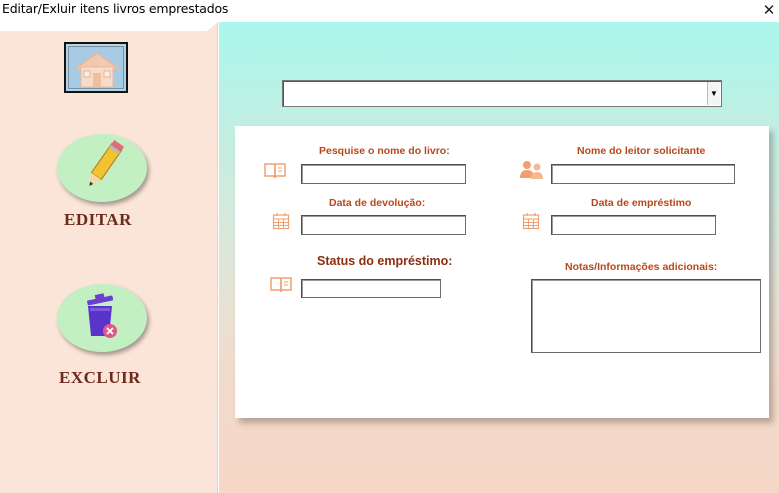 This screenshot has height=493, width=779. I want to click on trash-delete-icon, so click(102, 315).